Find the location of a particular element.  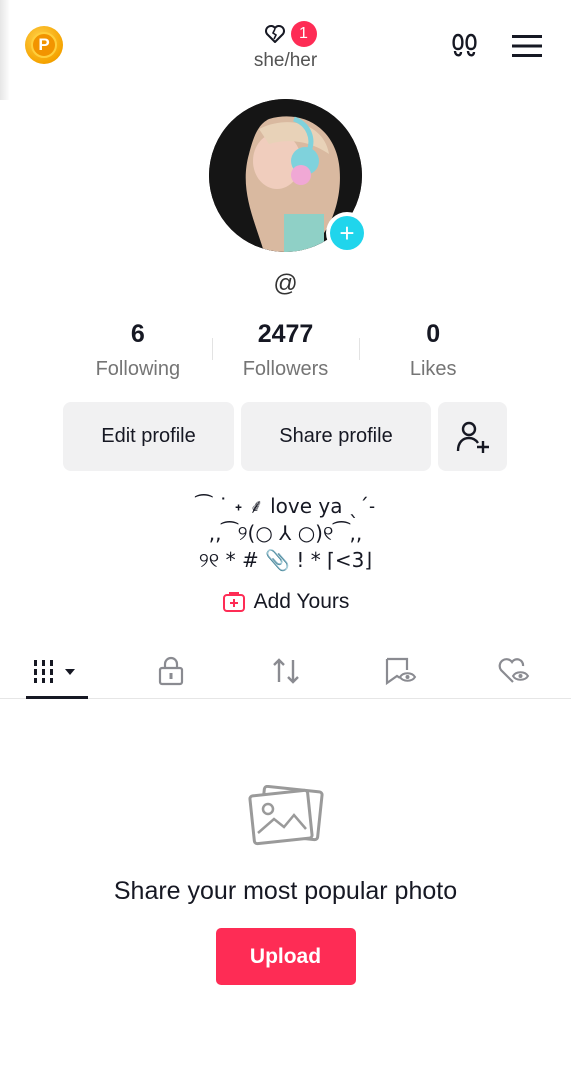

add-friends-button is located at coordinates (472, 436).